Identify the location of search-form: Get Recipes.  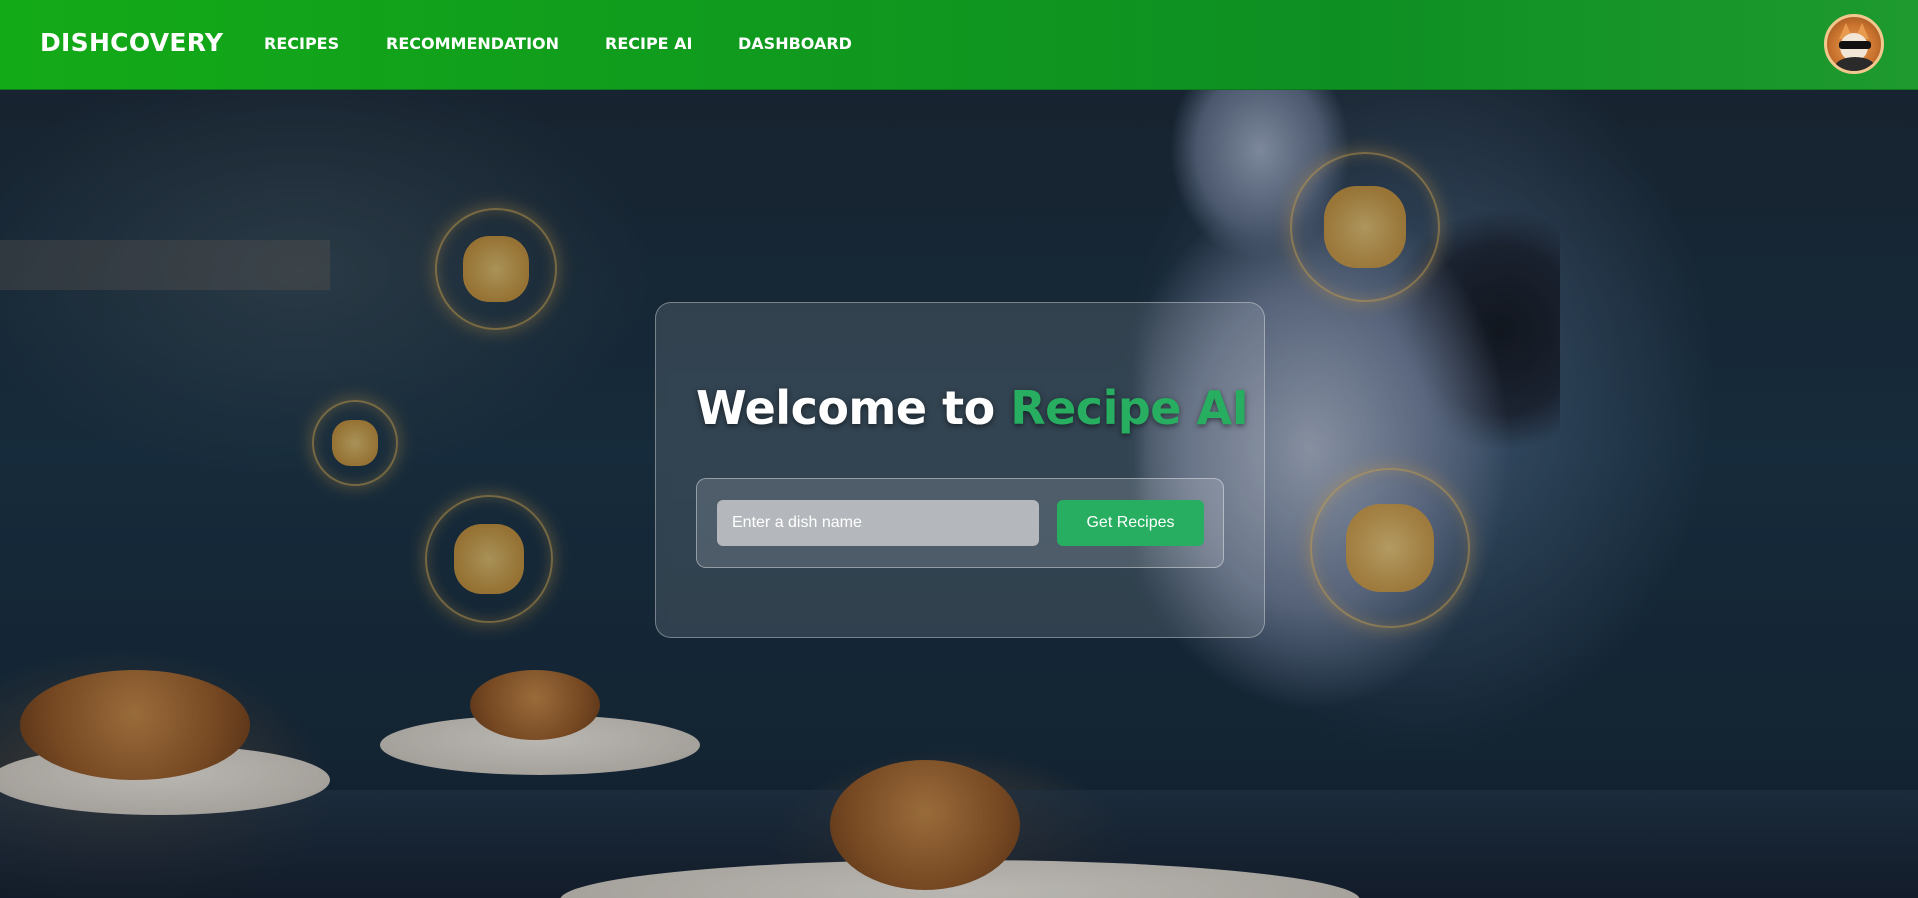
(960, 523).